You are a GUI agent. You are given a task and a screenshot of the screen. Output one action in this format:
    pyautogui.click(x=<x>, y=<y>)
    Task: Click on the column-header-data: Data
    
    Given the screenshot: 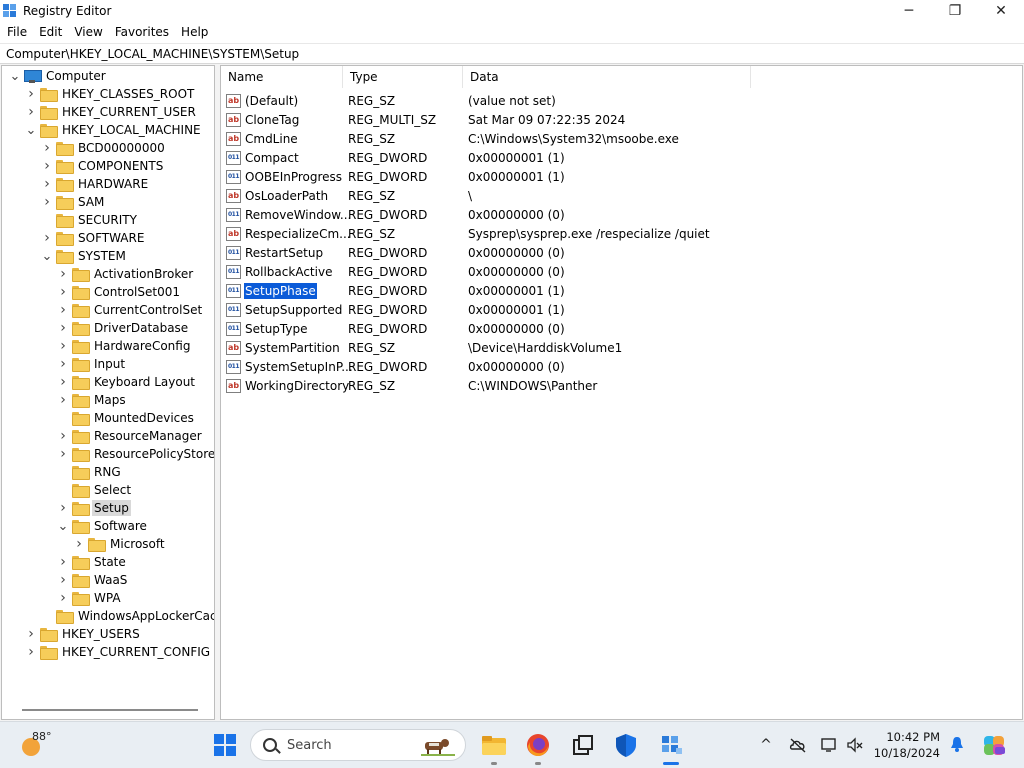 What is the action you would take?
    pyautogui.click(x=607, y=77)
    